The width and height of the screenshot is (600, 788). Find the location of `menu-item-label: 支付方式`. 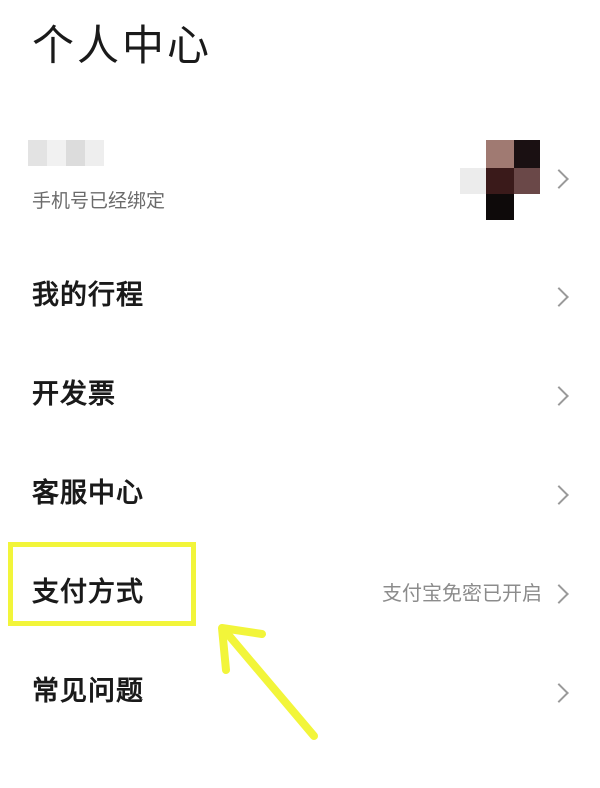

menu-item-label: 支付方式 is located at coordinates (88, 592).